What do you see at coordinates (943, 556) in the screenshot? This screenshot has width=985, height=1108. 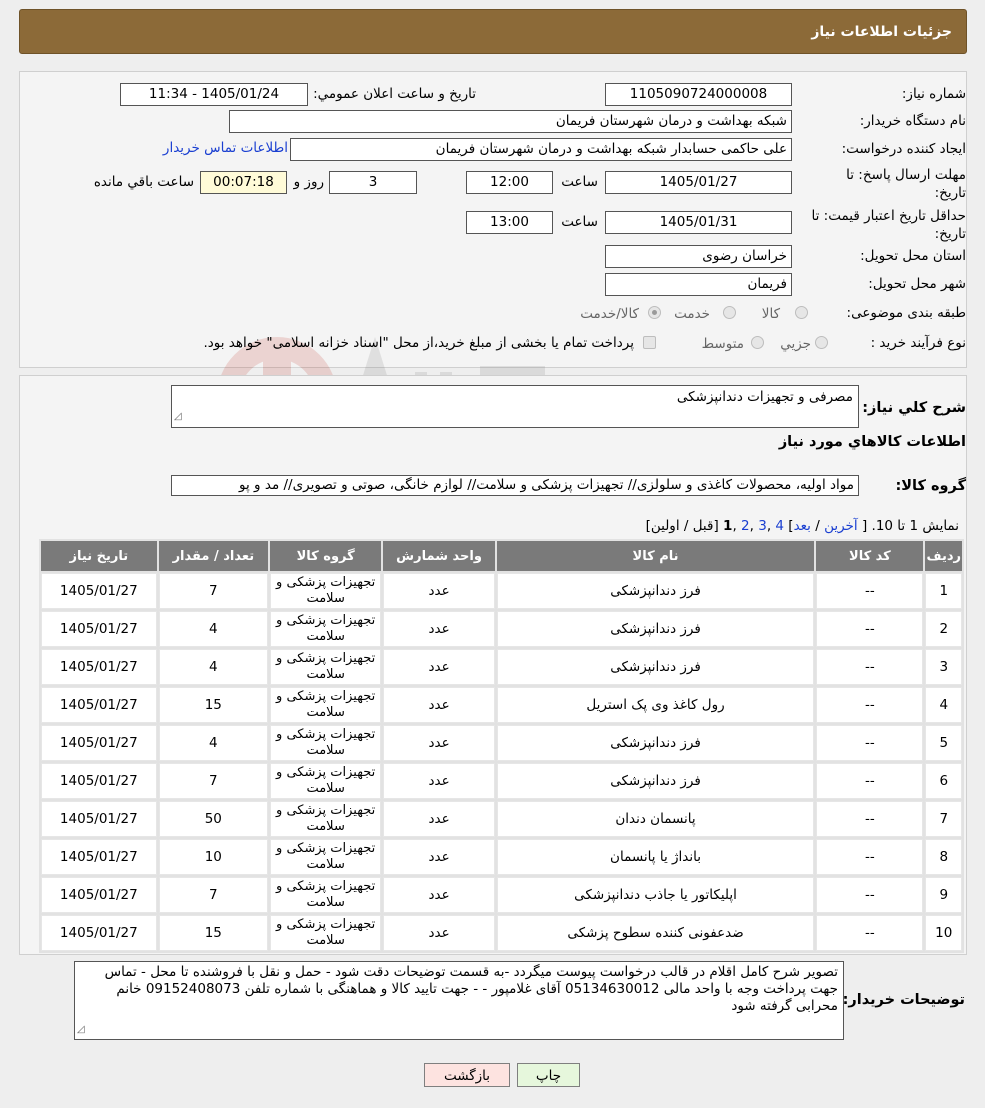 I see `col-header-row: رديف` at bounding box center [943, 556].